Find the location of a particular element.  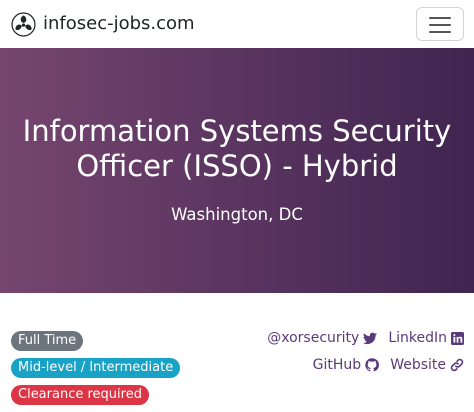

menu-toggle-button is located at coordinates (440, 24).